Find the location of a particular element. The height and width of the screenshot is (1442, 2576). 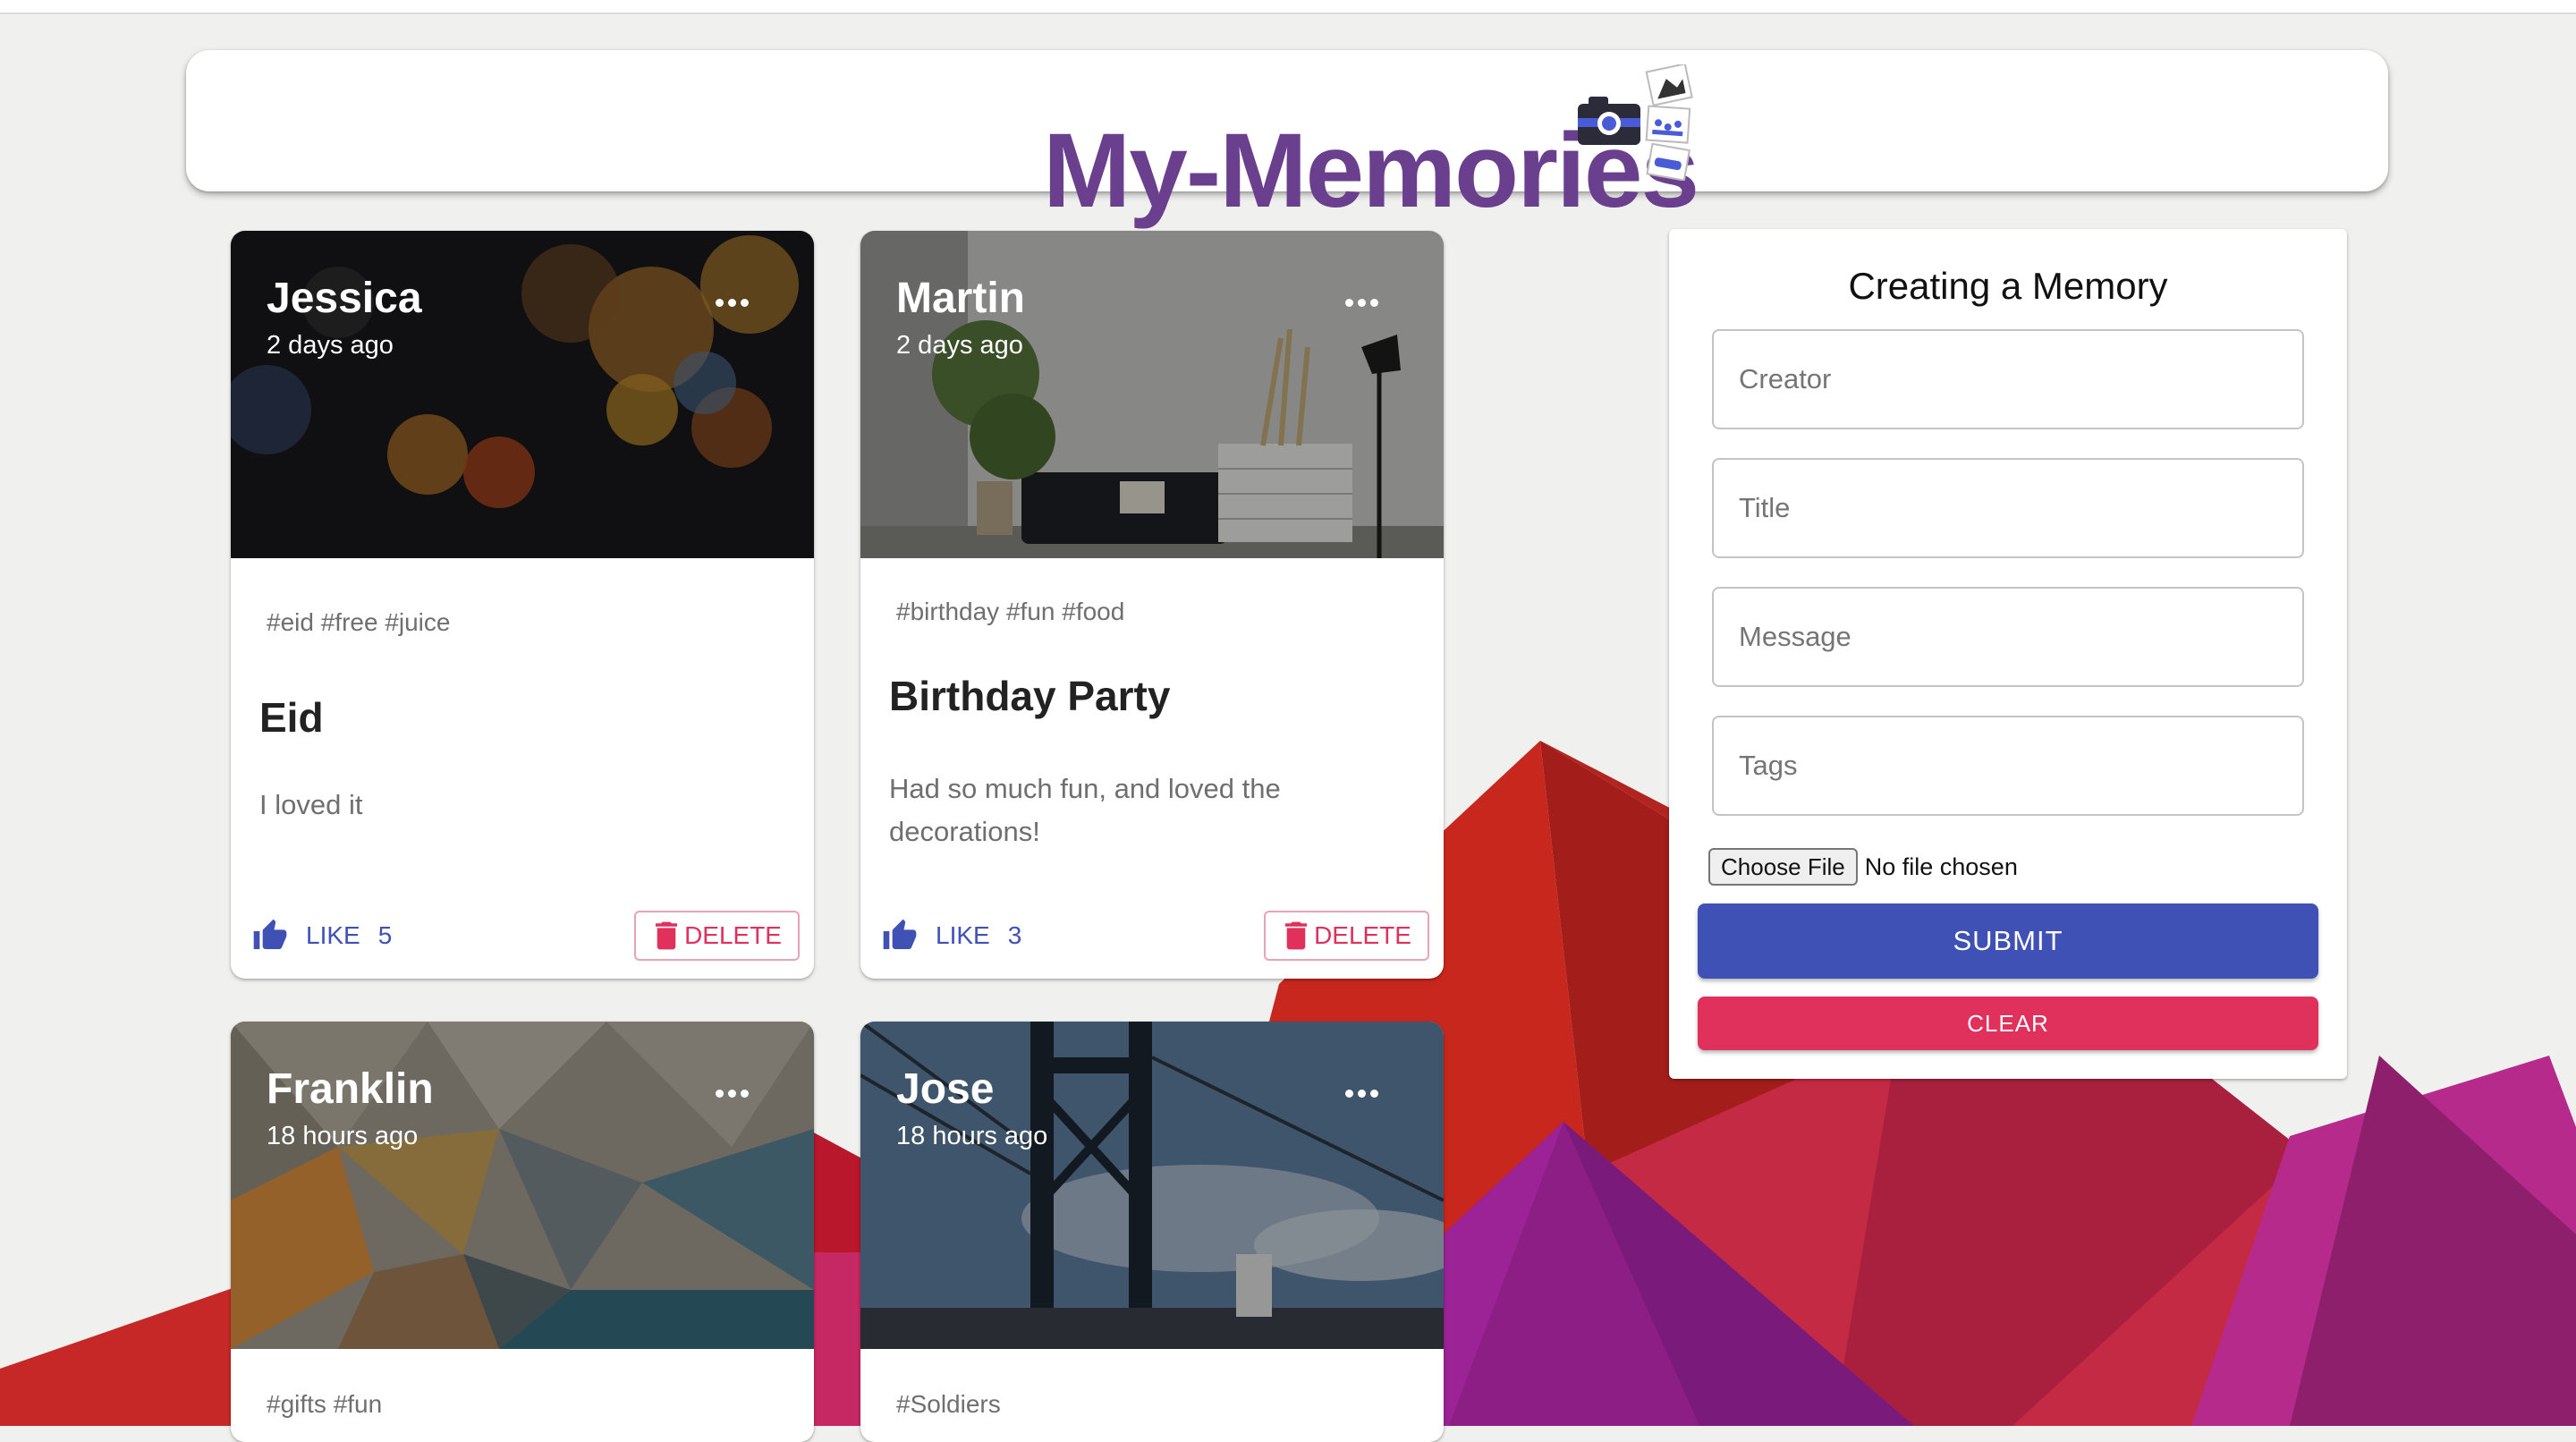

browser-top-edge is located at coordinates (1288, 7).